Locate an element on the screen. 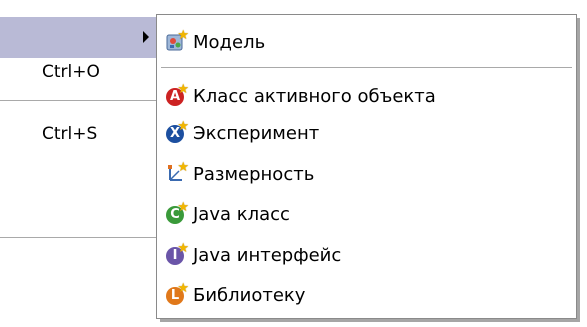  menu-item-label: Класс активного объекта is located at coordinates (314, 96).